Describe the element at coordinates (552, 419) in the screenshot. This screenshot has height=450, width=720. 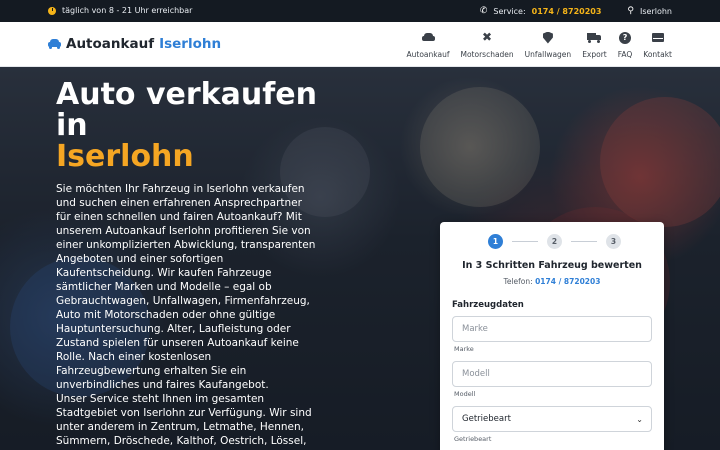
I see `getriebeart-select: Getriebeart ⌄` at that location.